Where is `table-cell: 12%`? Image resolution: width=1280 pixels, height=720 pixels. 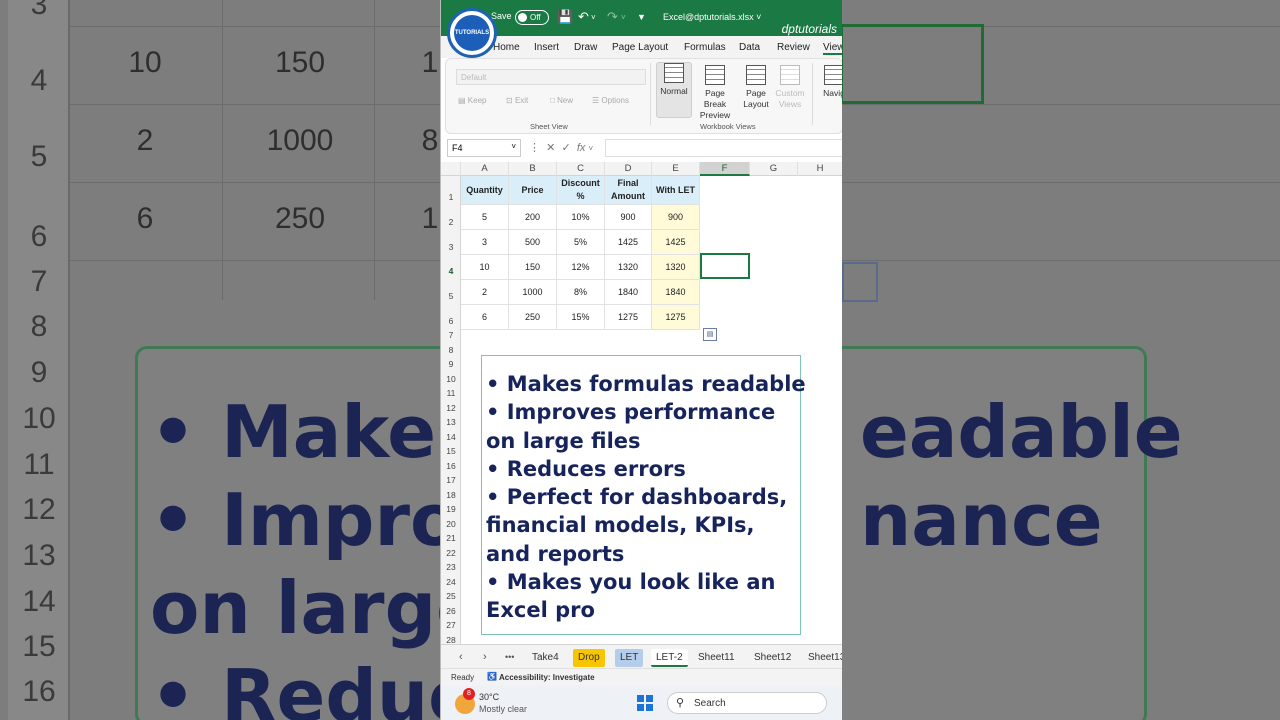
table-cell: 12% is located at coordinates (581, 267).